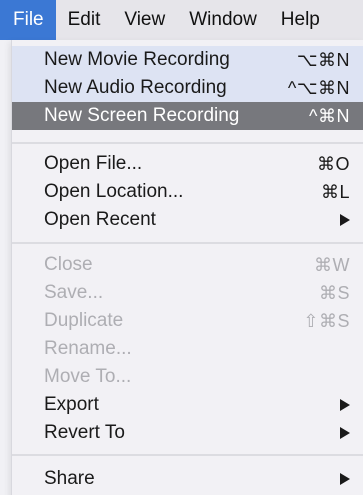 Image resolution: width=363 pixels, height=495 pixels. What do you see at coordinates (144, 20) in the screenshot?
I see `menu-view: View` at bounding box center [144, 20].